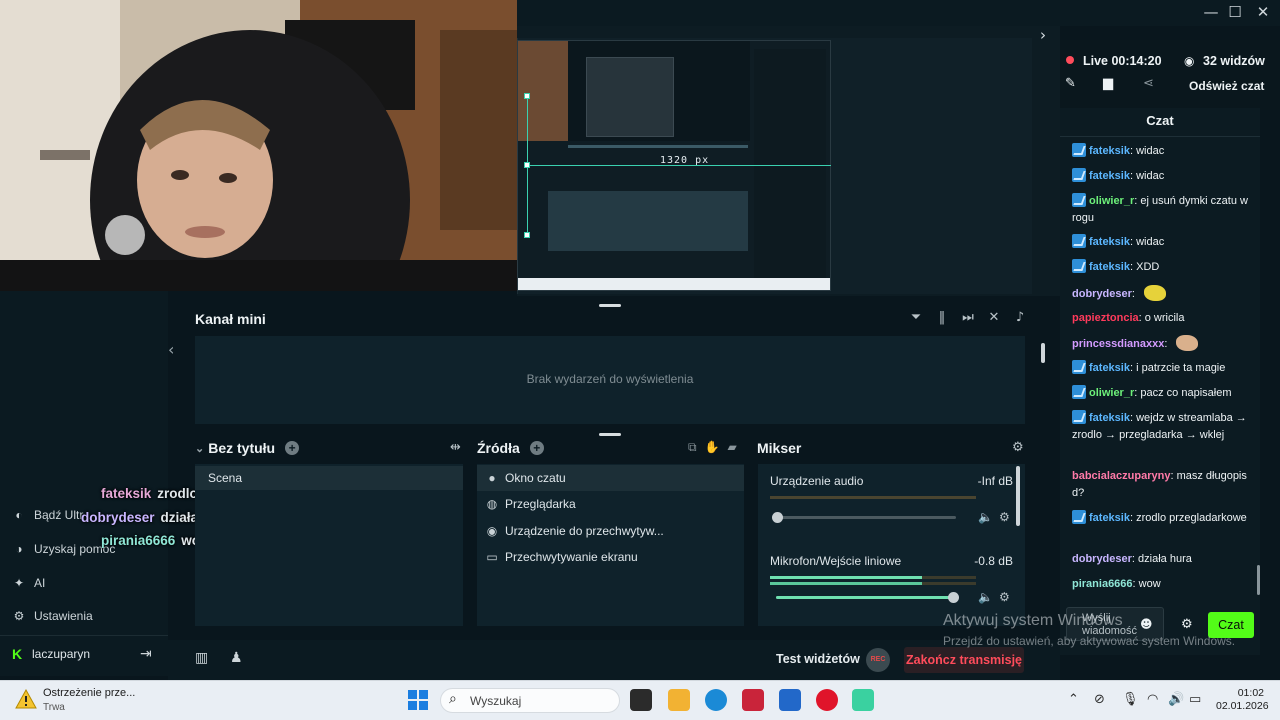  I want to click on edge-icon, so click(716, 700).